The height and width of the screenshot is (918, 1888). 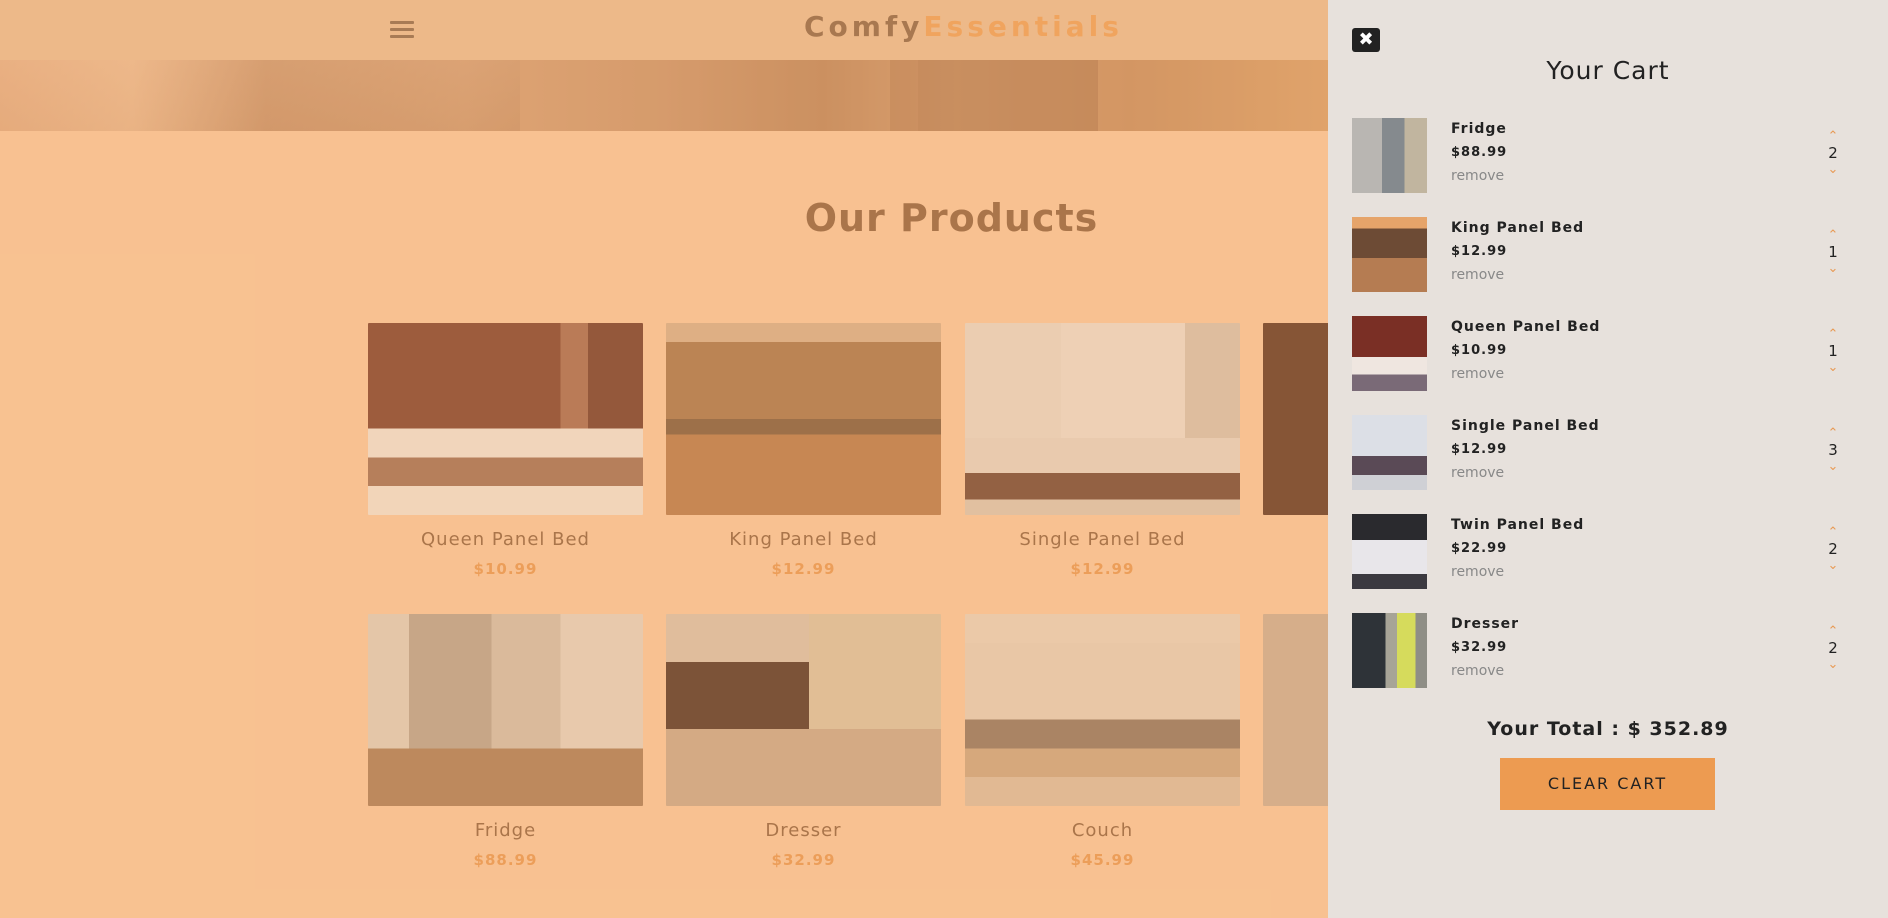 I want to click on product-name: Couch, so click(x=1102, y=830).